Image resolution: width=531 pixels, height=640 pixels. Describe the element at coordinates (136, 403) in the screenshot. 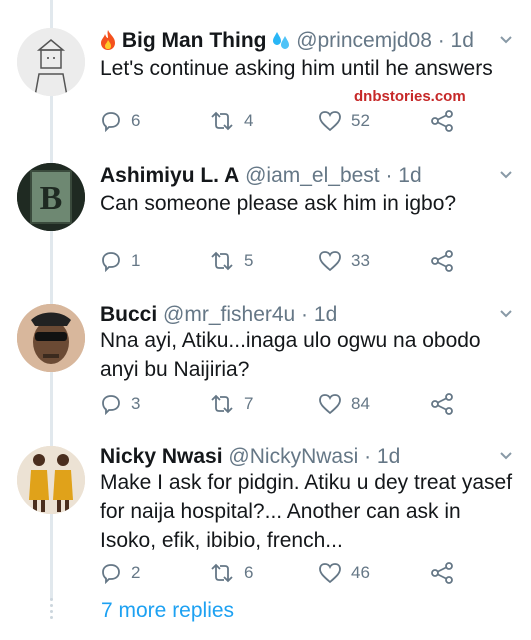

I see `reply-count: 3` at that location.